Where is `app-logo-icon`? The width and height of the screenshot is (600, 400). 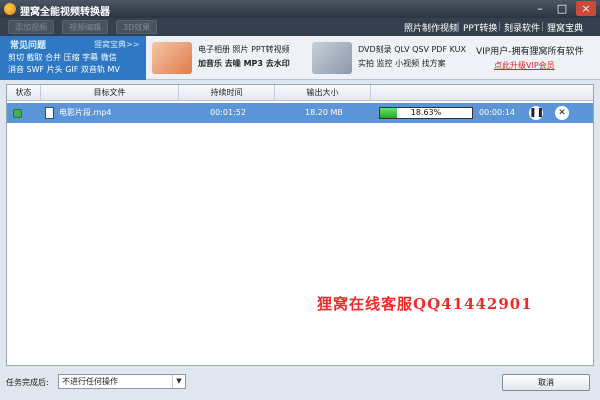 app-logo-icon is located at coordinates (10, 9).